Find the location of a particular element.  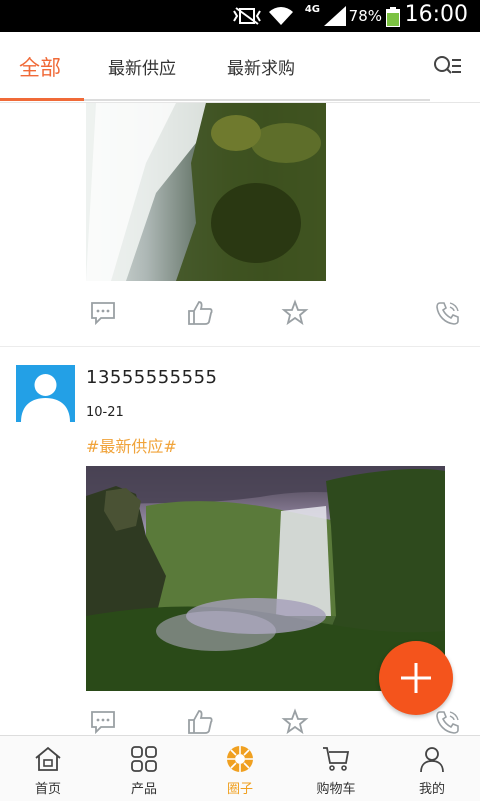

person-icon is located at coordinates (432, 760).